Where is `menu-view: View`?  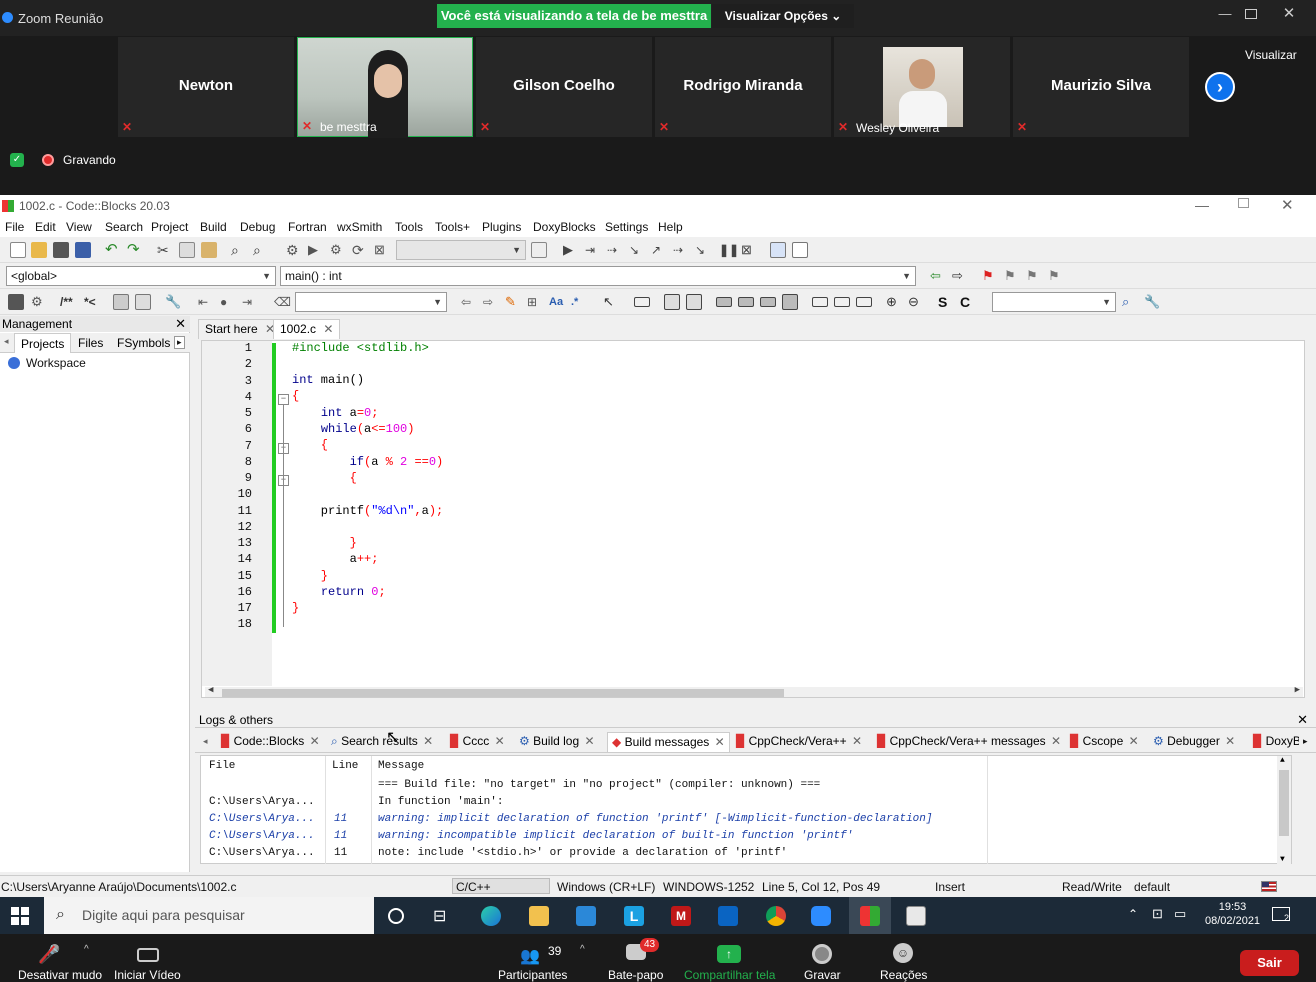 menu-view: View is located at coordinates (79, 227).